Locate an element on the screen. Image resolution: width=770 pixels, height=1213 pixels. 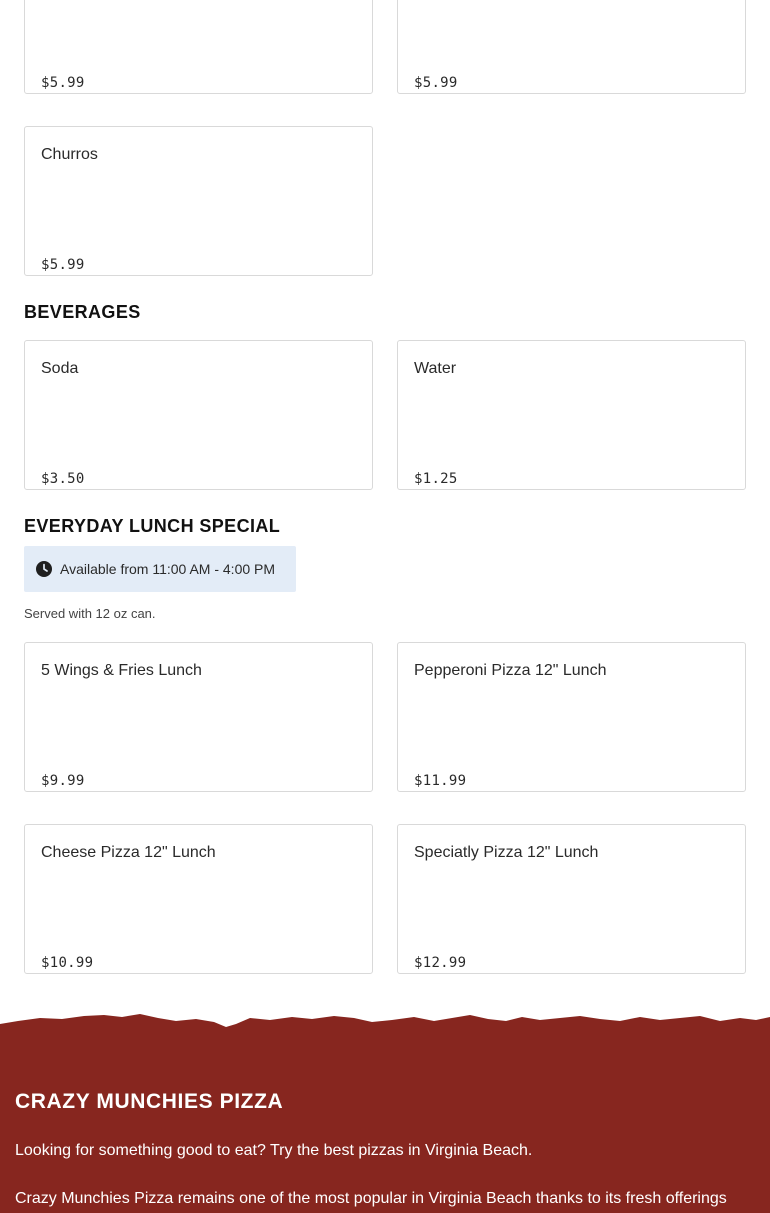
footer-title: CRAZY MUNCHIES PIZZA is located at coordinates (149, 1101).